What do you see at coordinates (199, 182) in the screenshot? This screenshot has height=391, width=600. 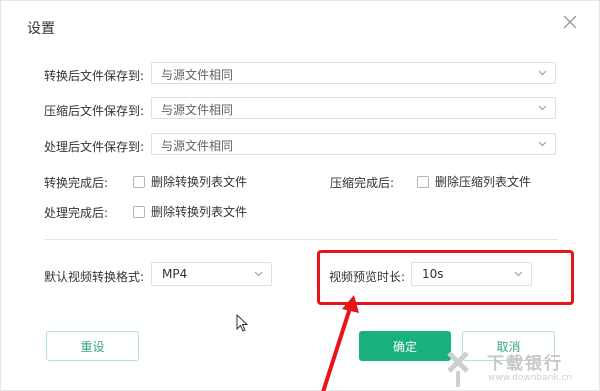 I see `delete-convert-list-label: 删除转换列表文件` at bounding box center [199, 182].